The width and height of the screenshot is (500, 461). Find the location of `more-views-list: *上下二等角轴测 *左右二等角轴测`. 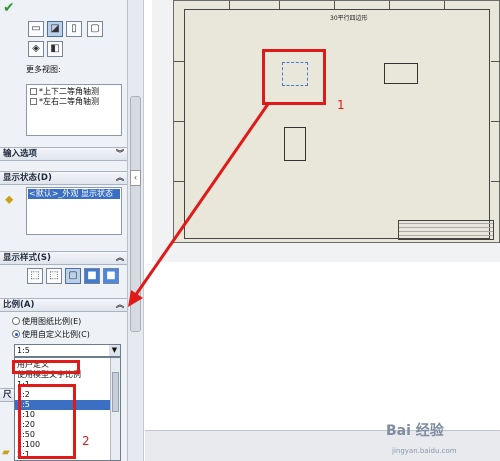

more-views-list: *上下二等角轴测 *左右二等角轴测 is located at coordinates (74, 110).